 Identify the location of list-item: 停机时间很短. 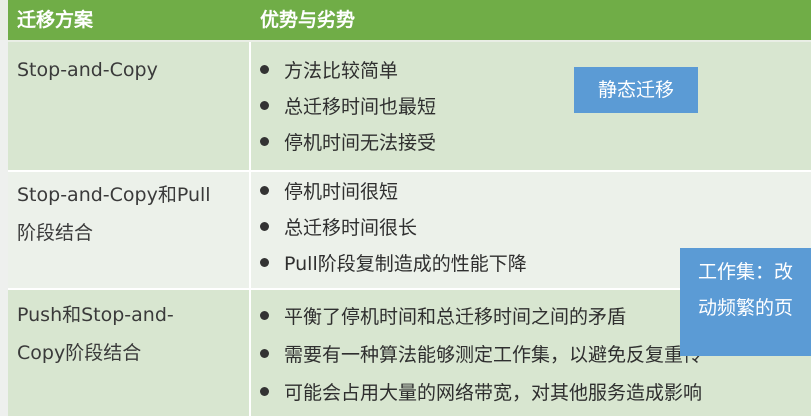
(329, 192).